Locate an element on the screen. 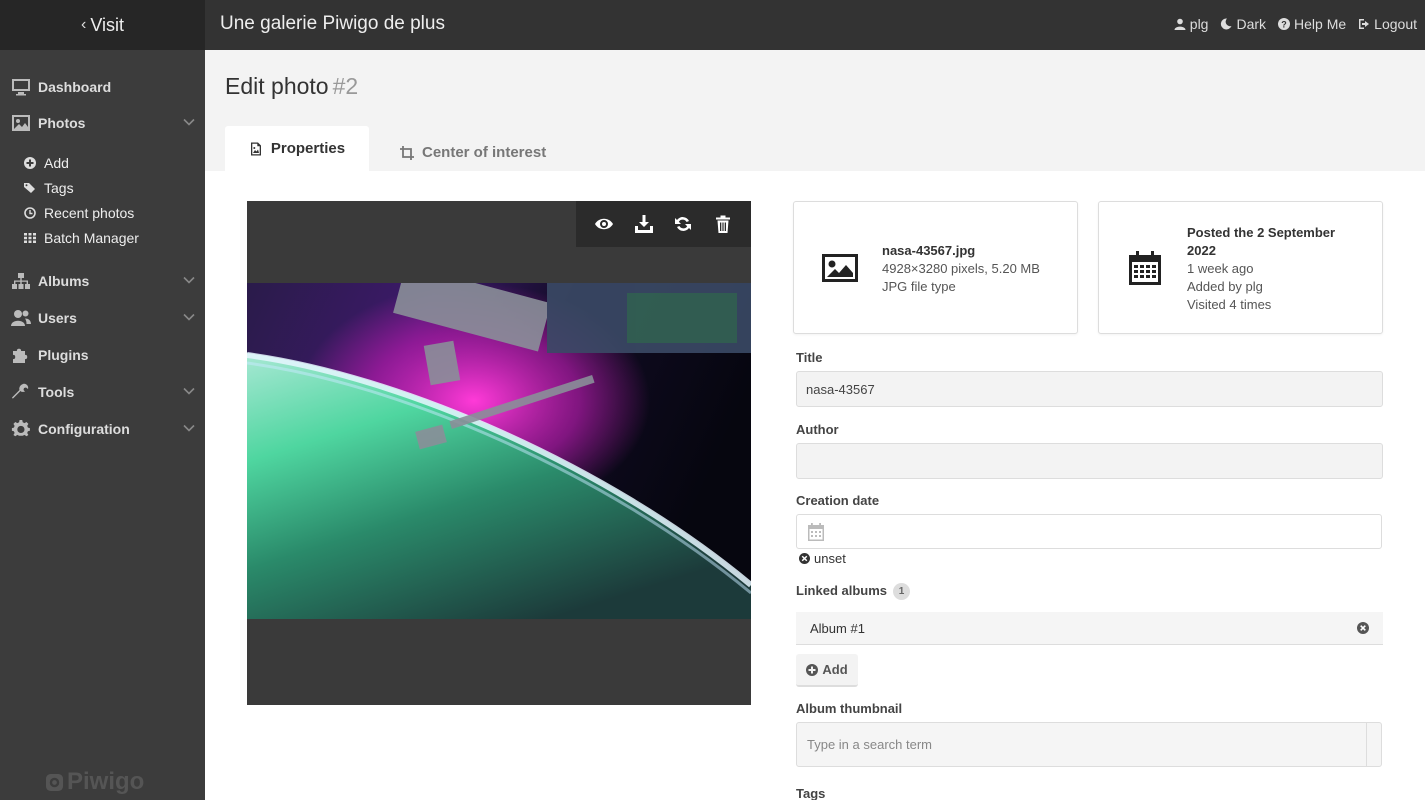  logout-icon is located at coordinates (1364, 24).